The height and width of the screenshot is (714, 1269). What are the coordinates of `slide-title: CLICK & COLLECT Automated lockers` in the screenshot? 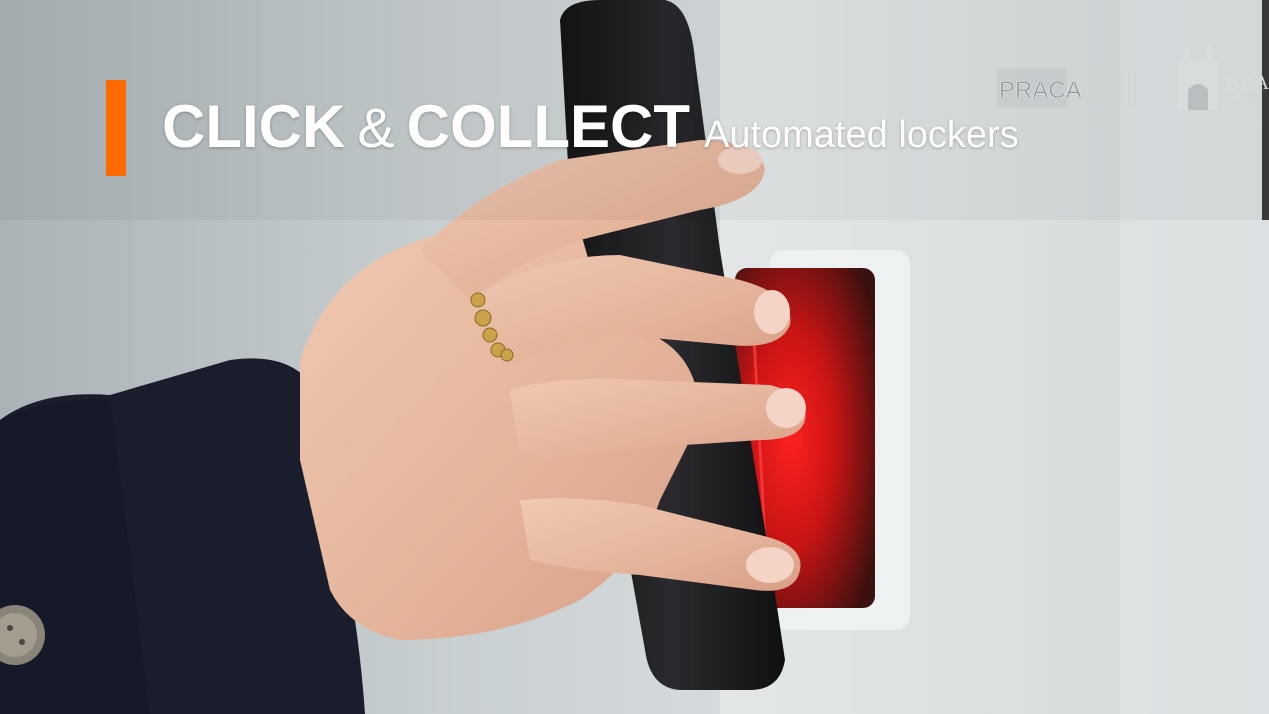 It's located at (590, 126).